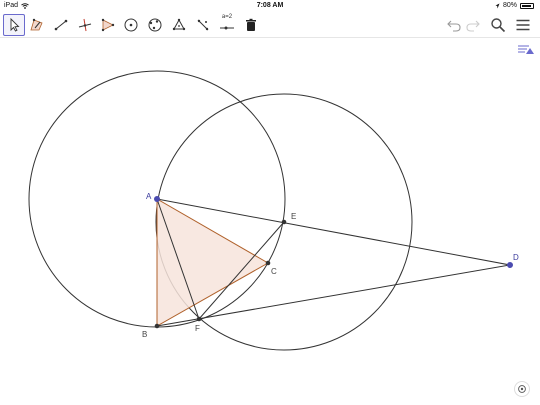  I want to click on reflect-line-icon, so click(203, 25).